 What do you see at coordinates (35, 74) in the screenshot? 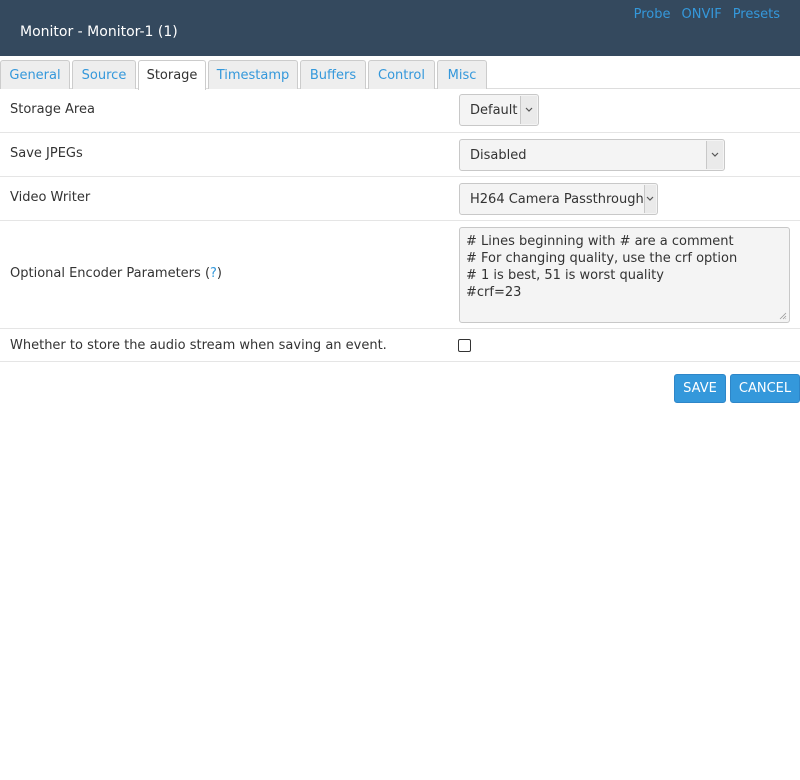
I see `tab-general: General` at bounding box center [35, 74].